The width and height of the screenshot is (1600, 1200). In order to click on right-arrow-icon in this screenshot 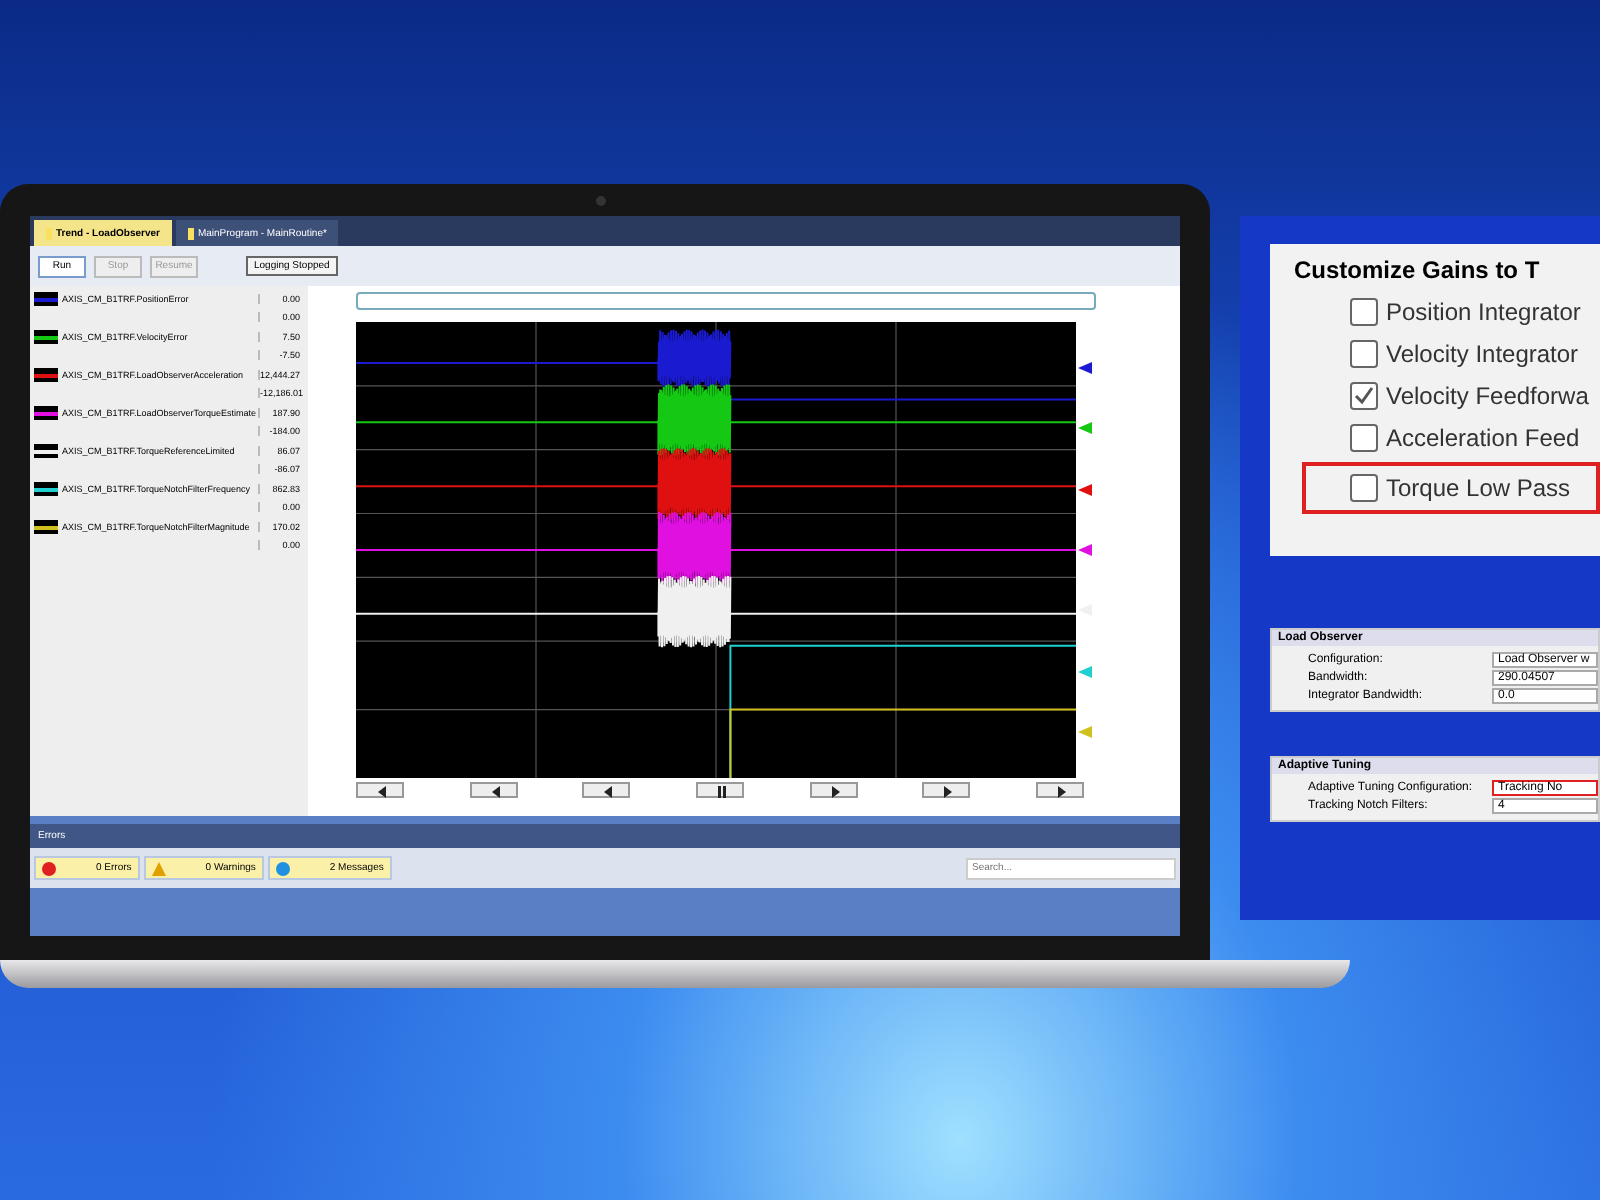, I will do `click(946, 790)`.